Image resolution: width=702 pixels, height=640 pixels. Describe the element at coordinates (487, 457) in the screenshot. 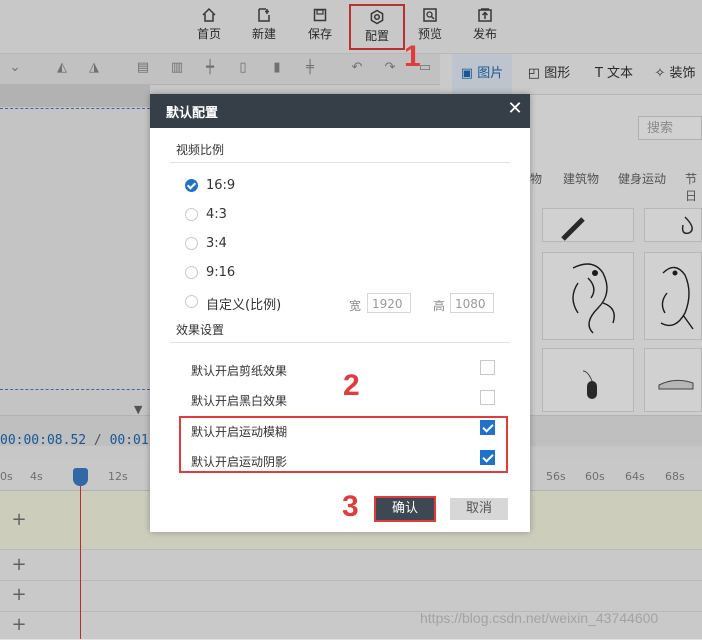

I see `motion-shadow-checkbox` at that location.